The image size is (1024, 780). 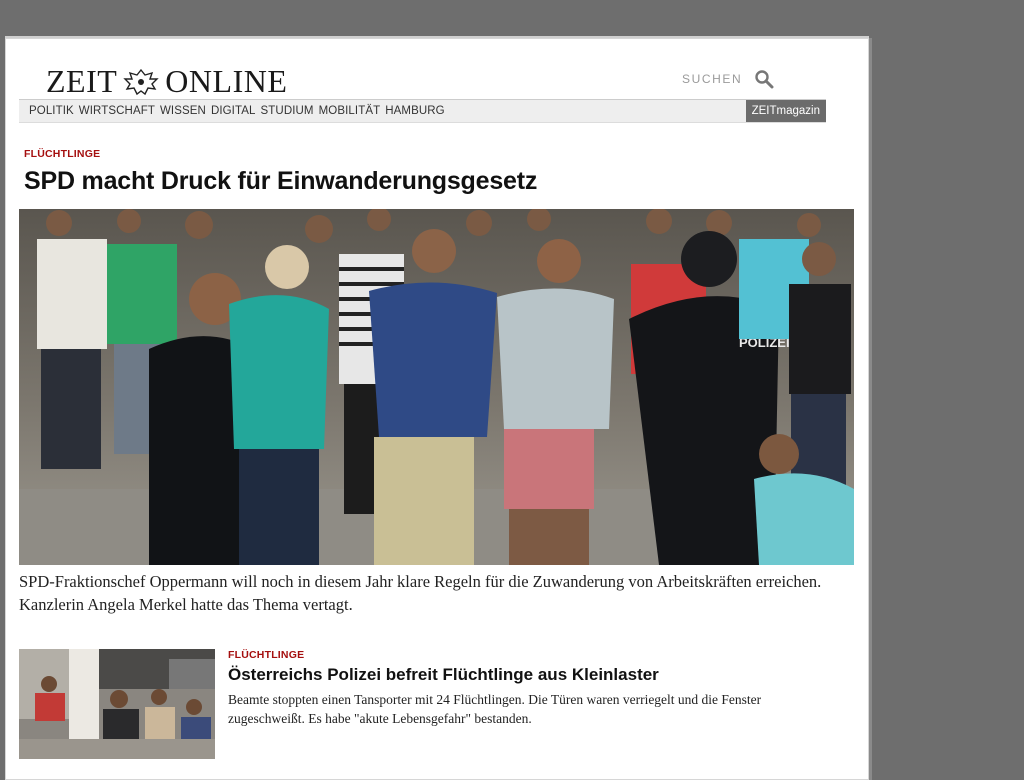 I want to click on zeitmagazin-link: ZEITmagazin, so click(x=785, y=111).